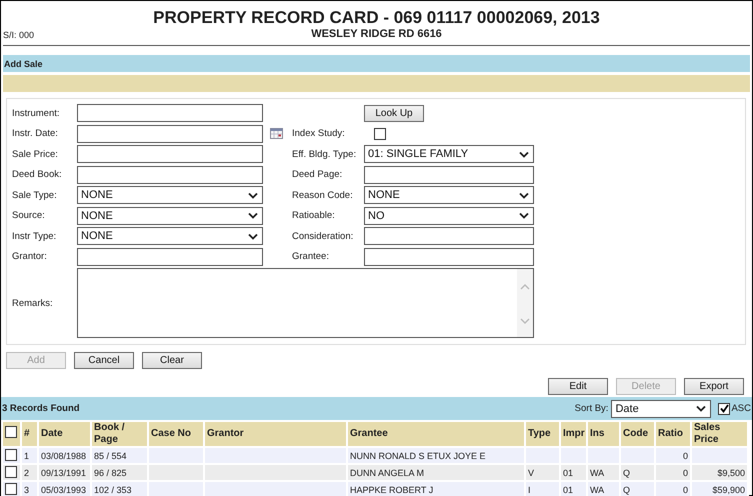  I want to click on field-label: Grantor:, so click(30, 256).